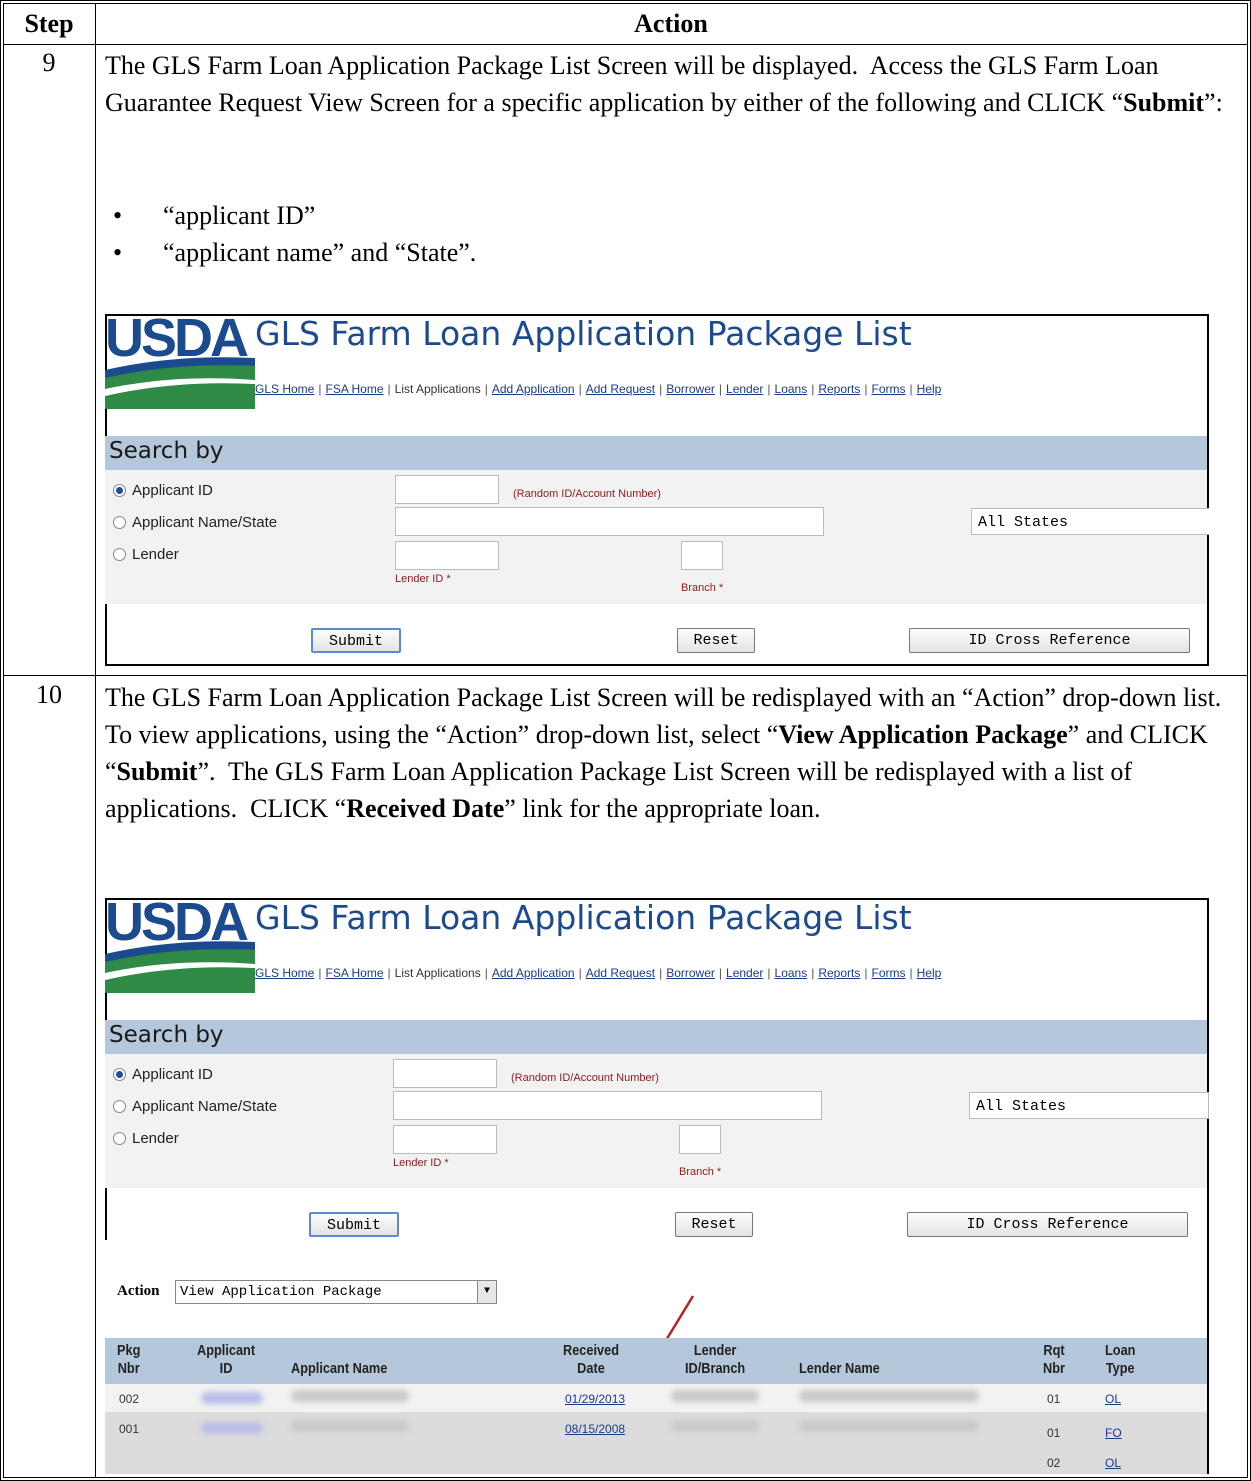  What do you see at coordinates (129, 1429) in the screenshot?
I see `cell-pkg: 001` at bounding box center [129, 1429].